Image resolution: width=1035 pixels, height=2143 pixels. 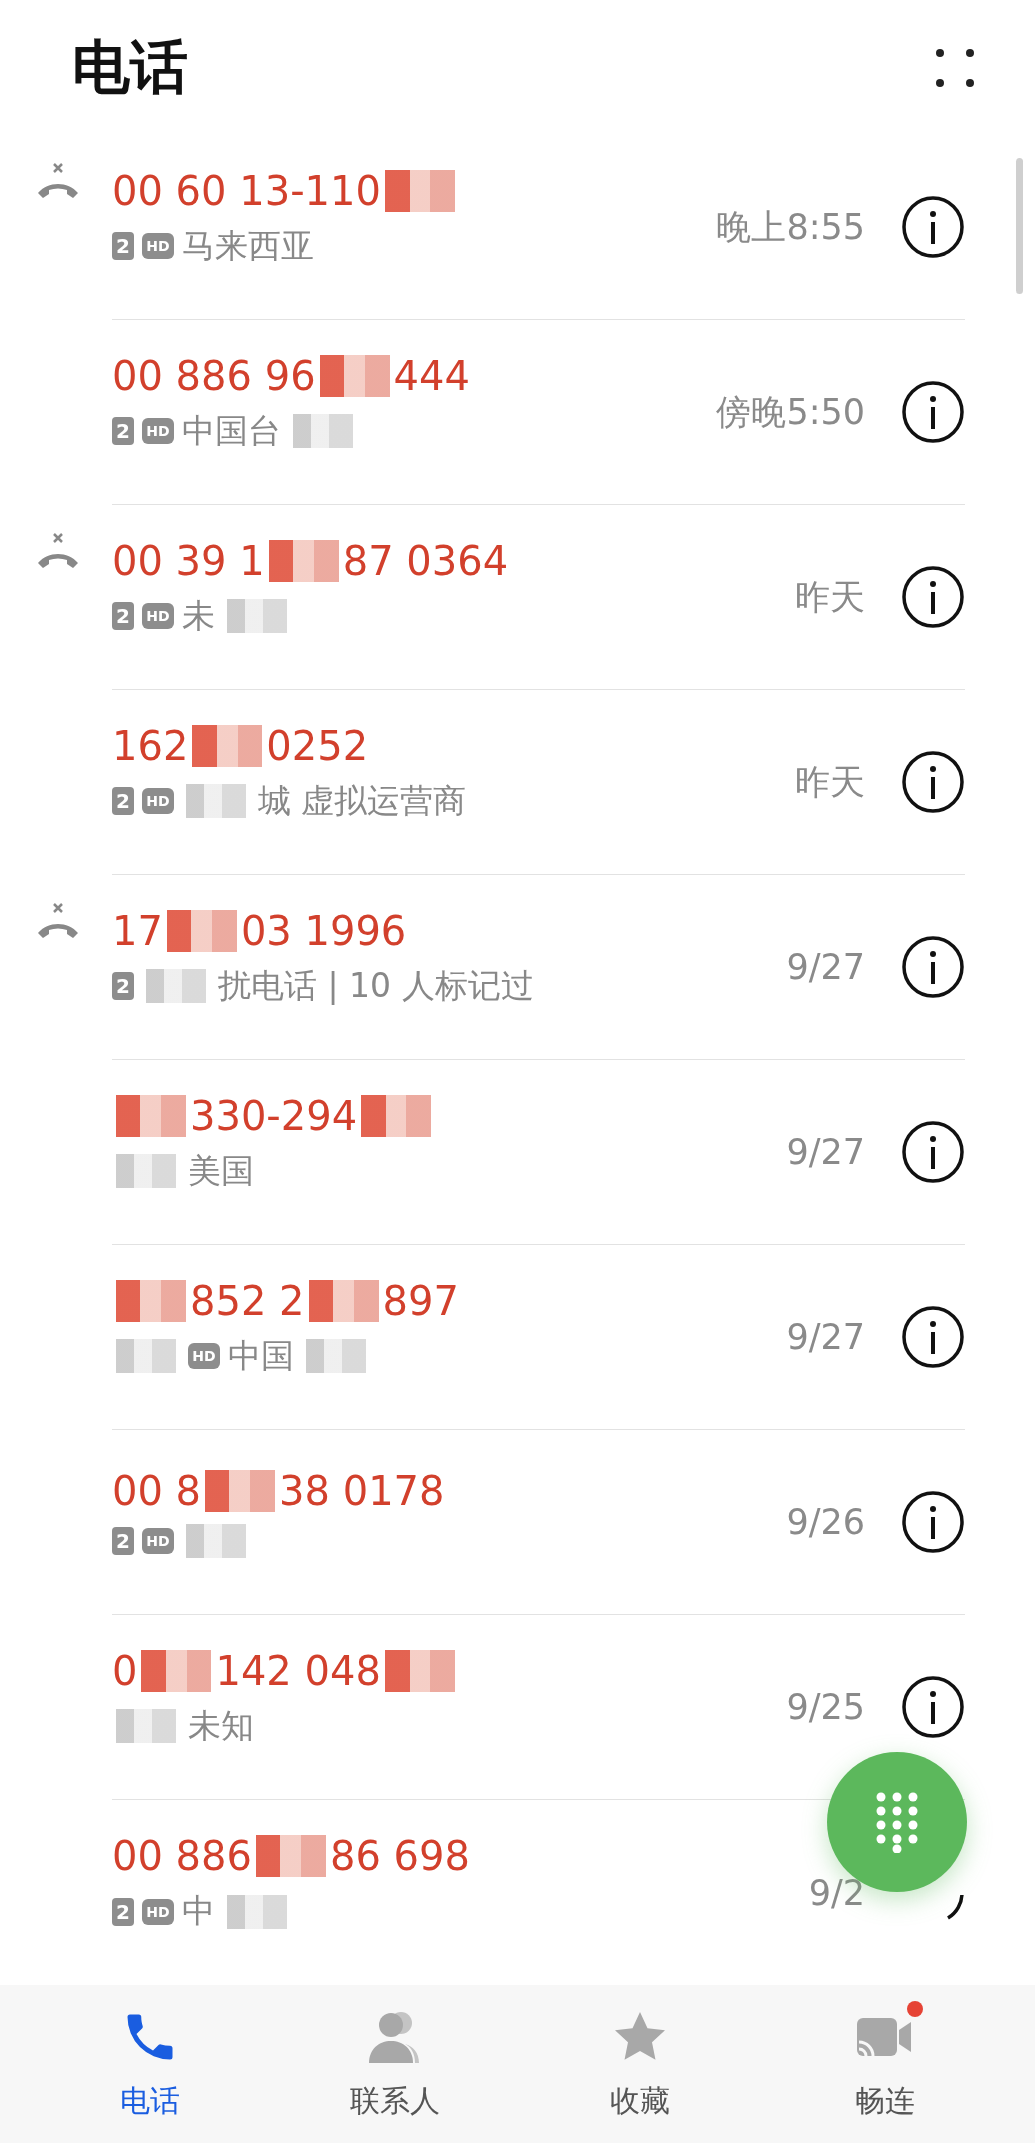 What do you see at coordinates (825, 1707) in the screenshot?
I see `call-time: 9/25` at bounding box center [825, 1707].